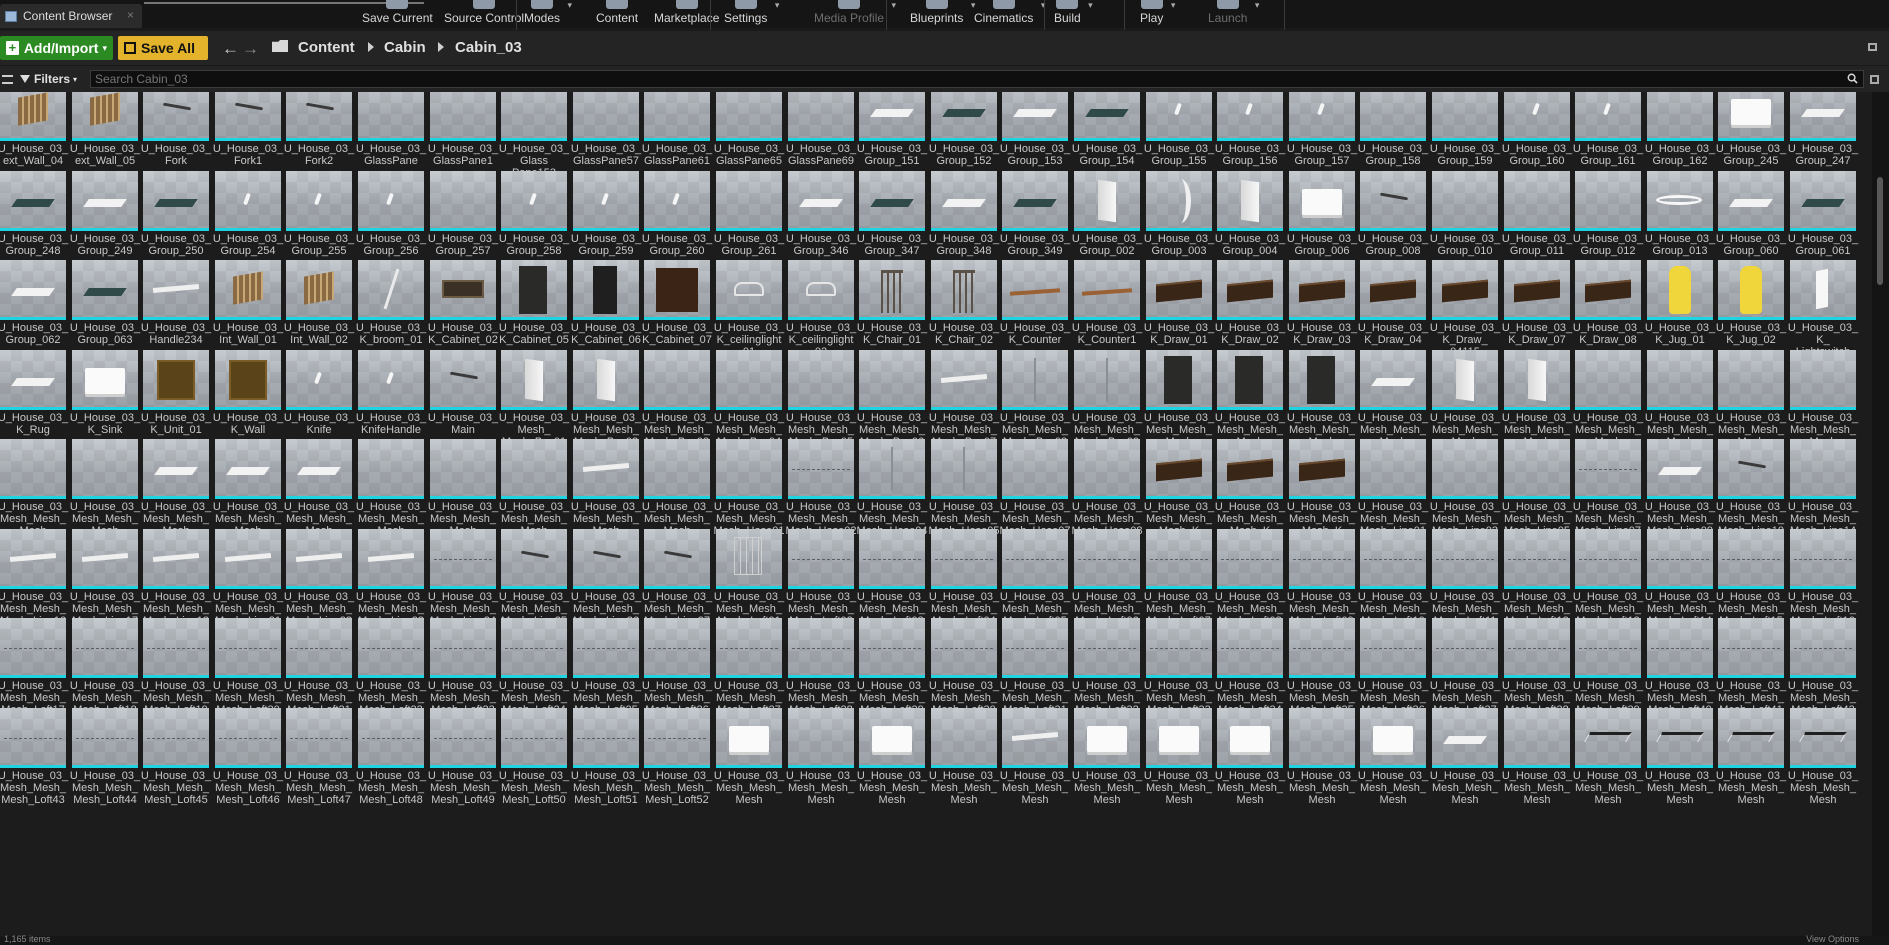 Image resolution: width=1889 pixels, height=945 pixels. What do you see at coordinates (1872, 47) in the screenshot?
I see `lock-icon` at bounding box center [1872, 47].